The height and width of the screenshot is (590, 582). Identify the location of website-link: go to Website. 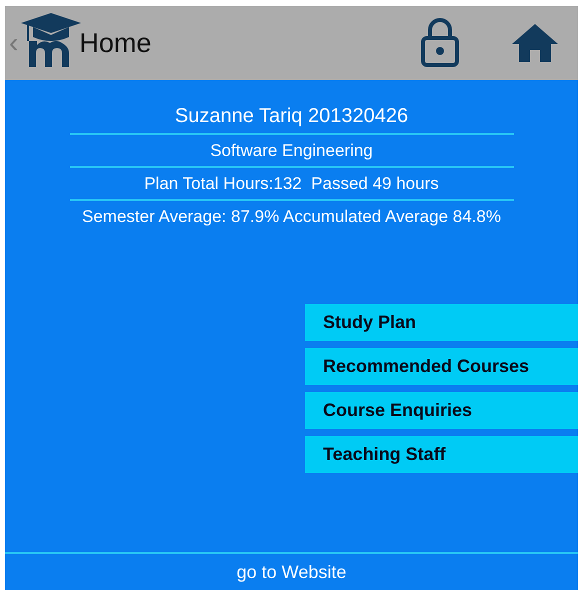
(291, 572).